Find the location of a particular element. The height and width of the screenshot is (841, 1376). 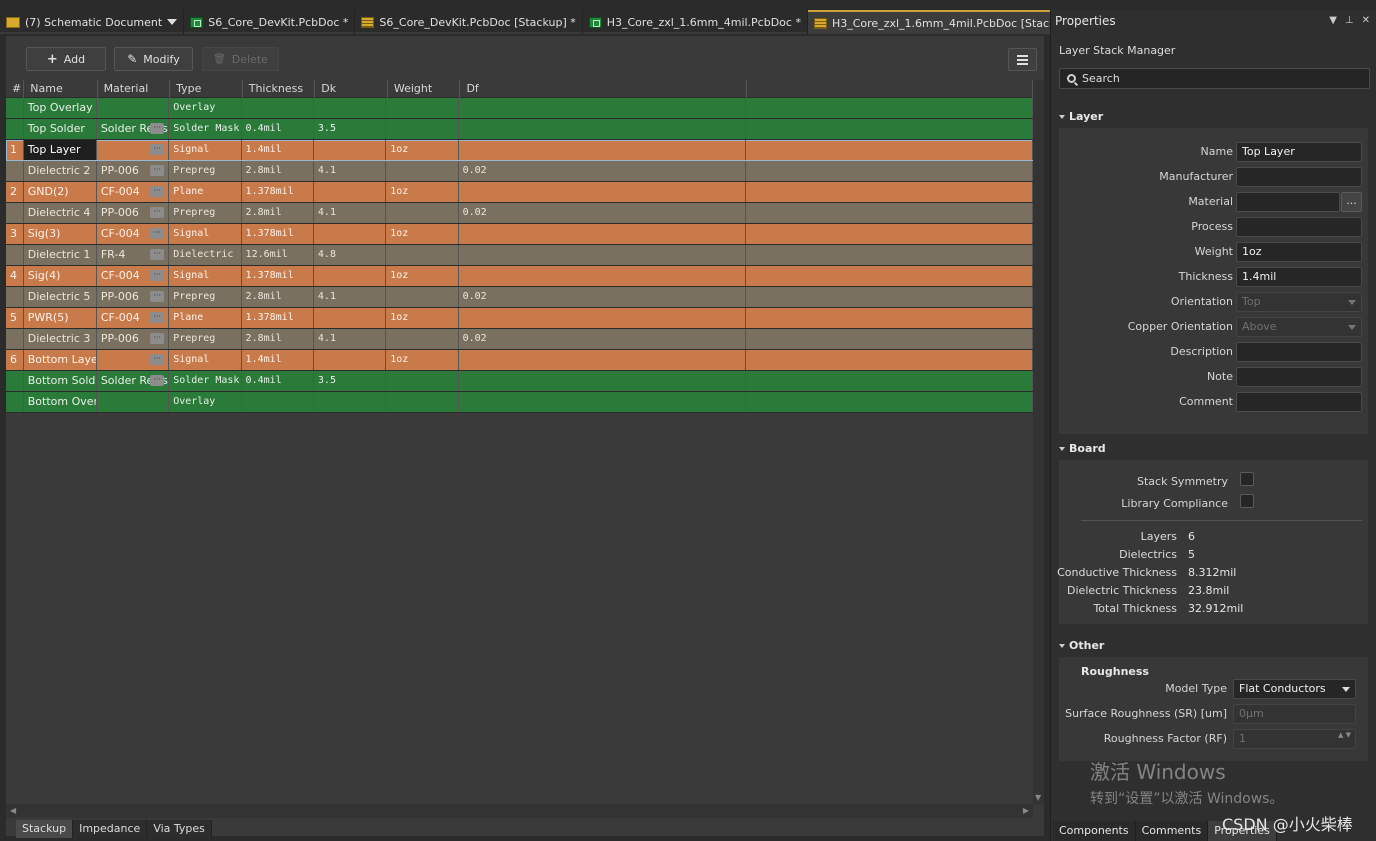

table-row: Bottom Overlay Overlay is located at coordinates (519, 402).